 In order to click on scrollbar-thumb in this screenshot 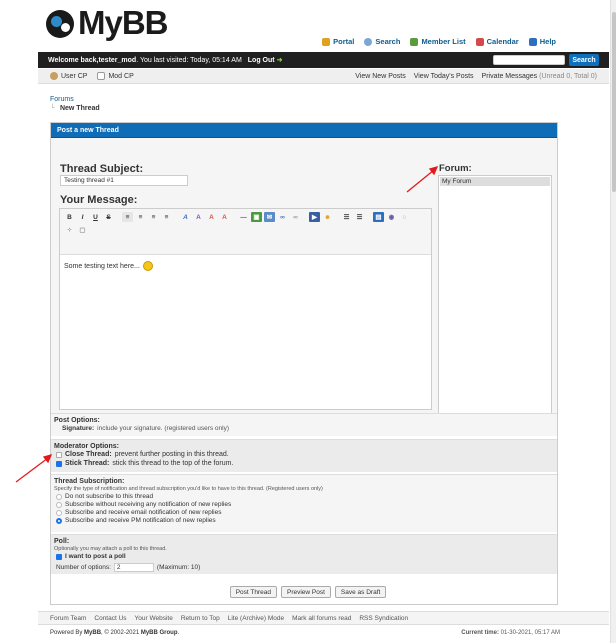, I will do `click(614, 102)`.